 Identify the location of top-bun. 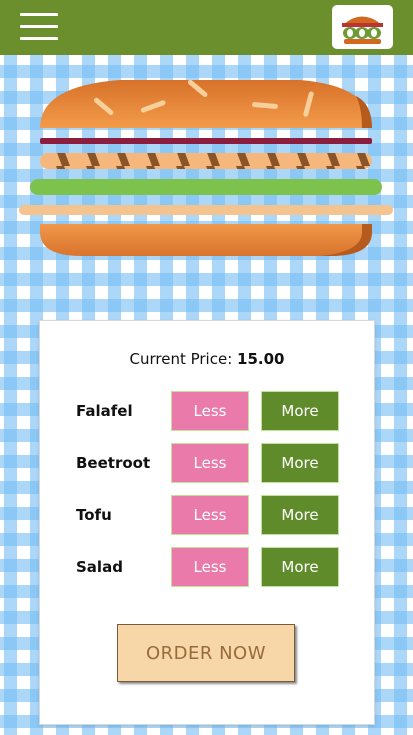
(206, 103).